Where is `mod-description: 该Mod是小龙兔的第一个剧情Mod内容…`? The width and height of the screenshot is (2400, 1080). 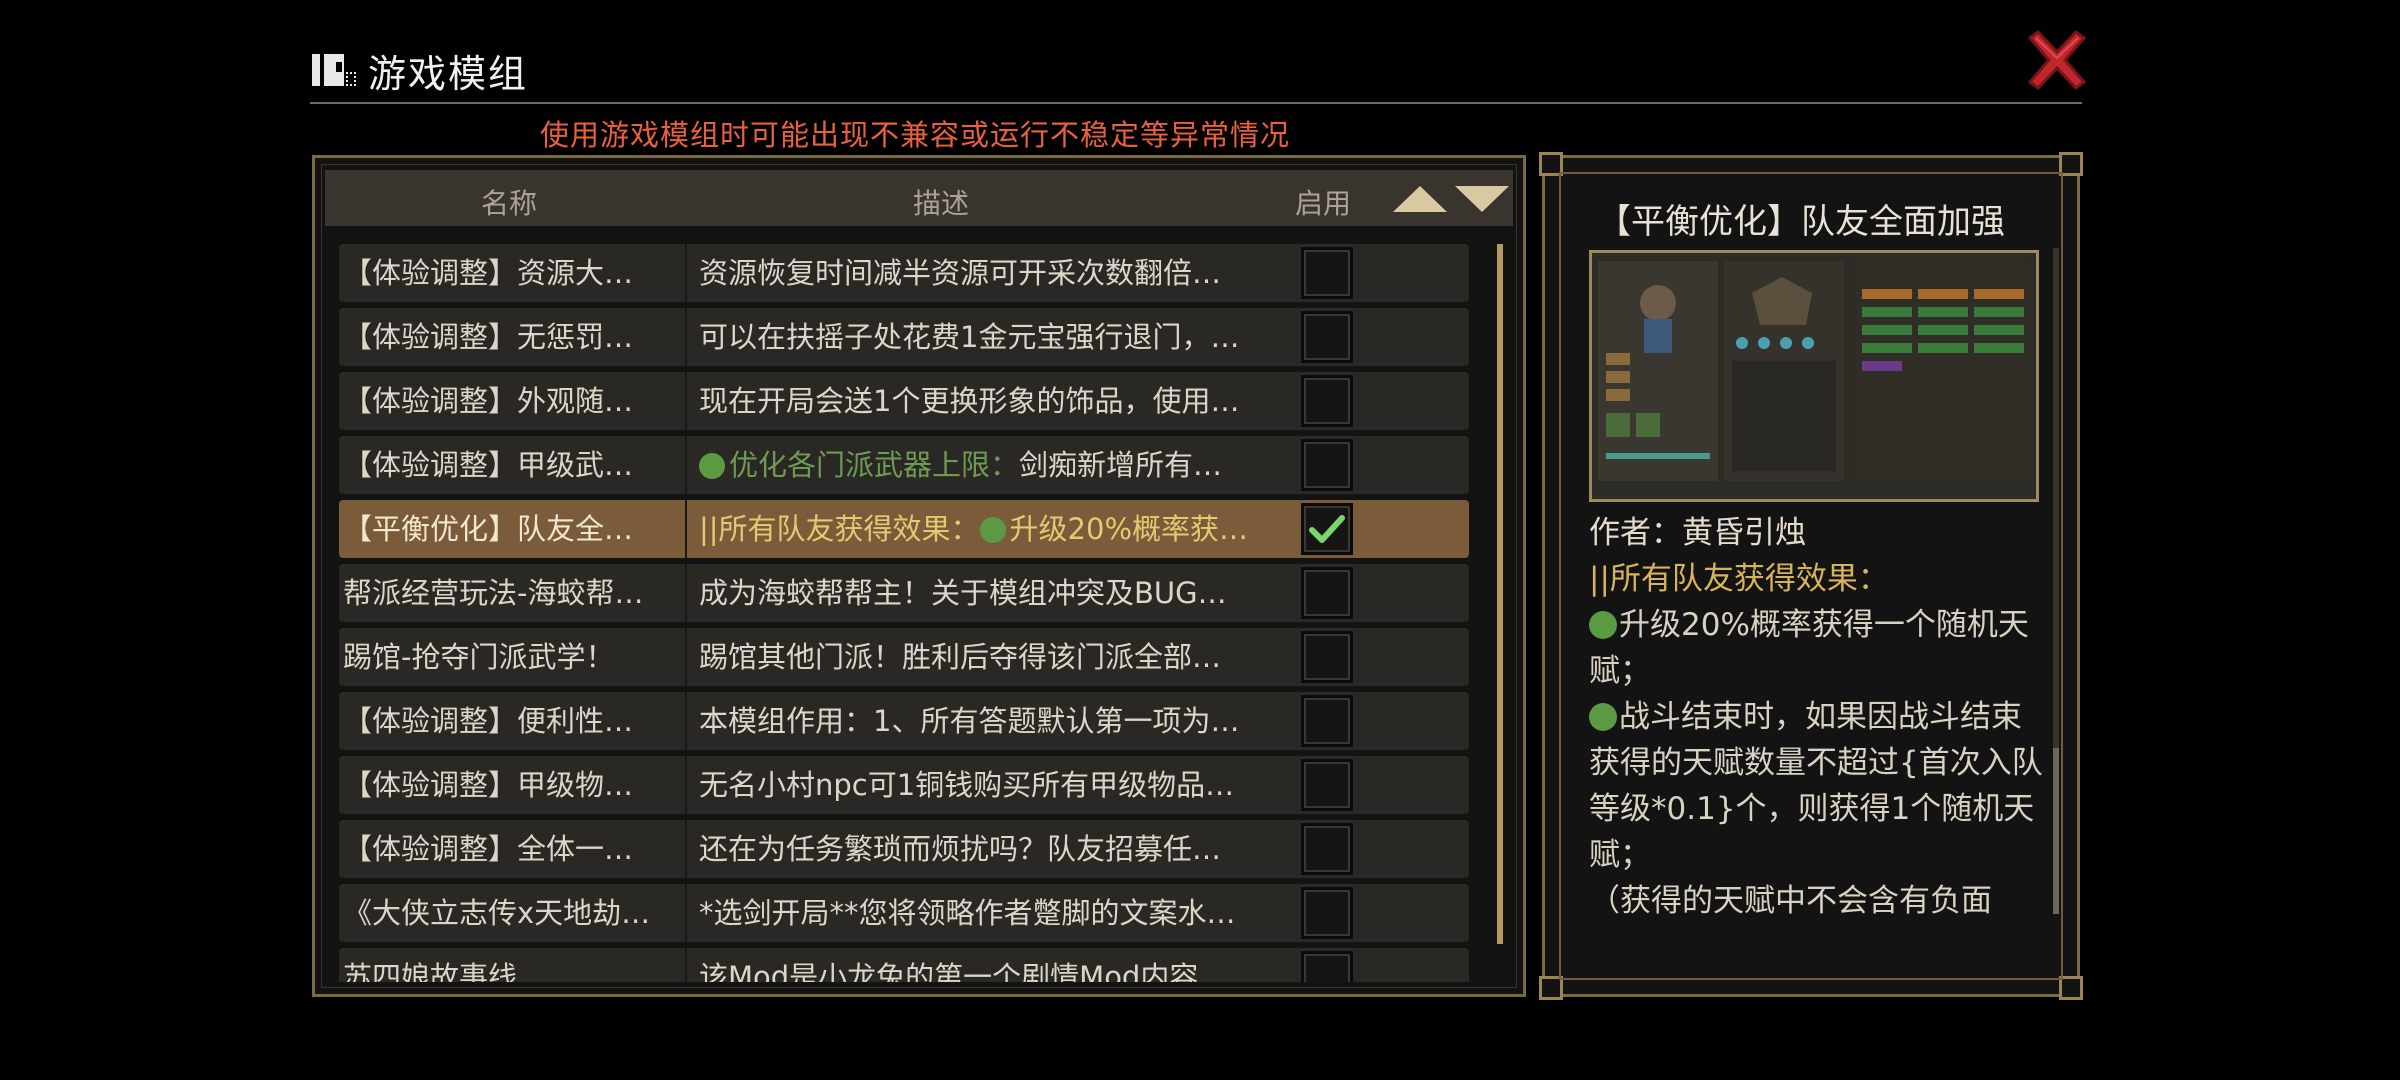
mod-description: 该Mod是小龙兔的第一个剧情Mod内容… is located at coordinates (963, 971).